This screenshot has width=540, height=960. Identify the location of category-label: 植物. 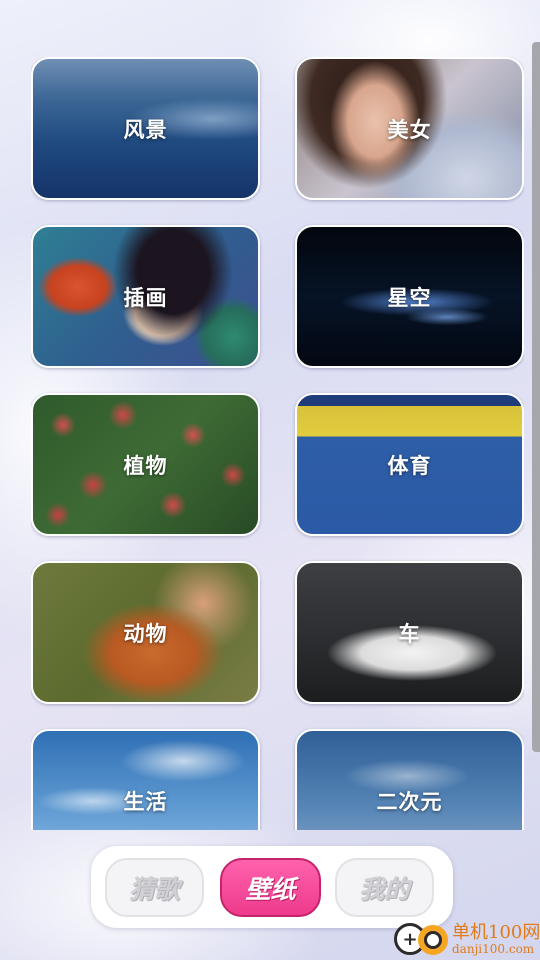
(145, 465).